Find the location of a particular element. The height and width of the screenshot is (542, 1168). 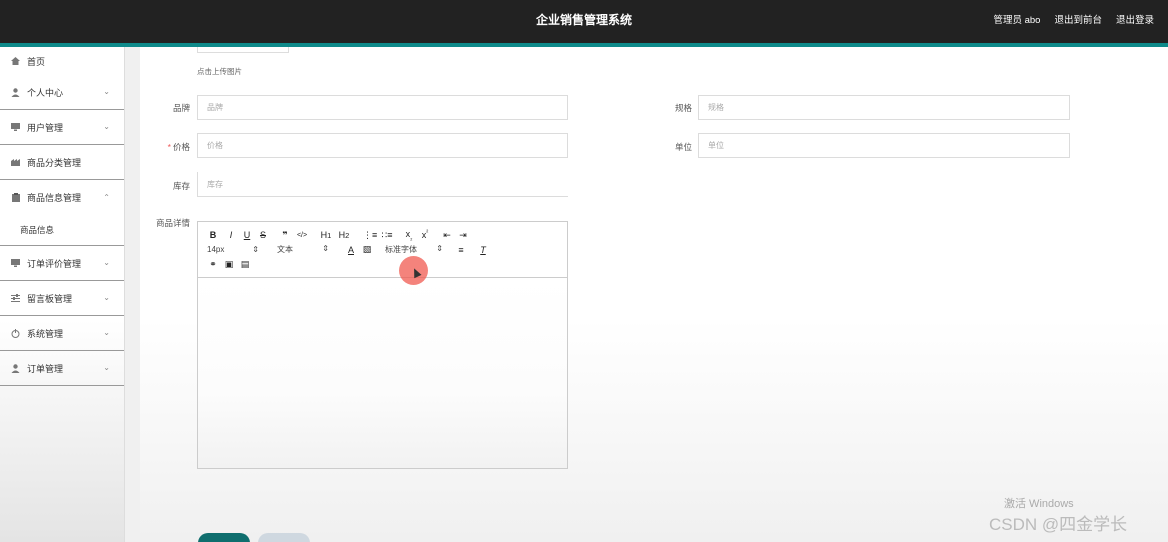

editor-body is located at coordinates (382, 373).